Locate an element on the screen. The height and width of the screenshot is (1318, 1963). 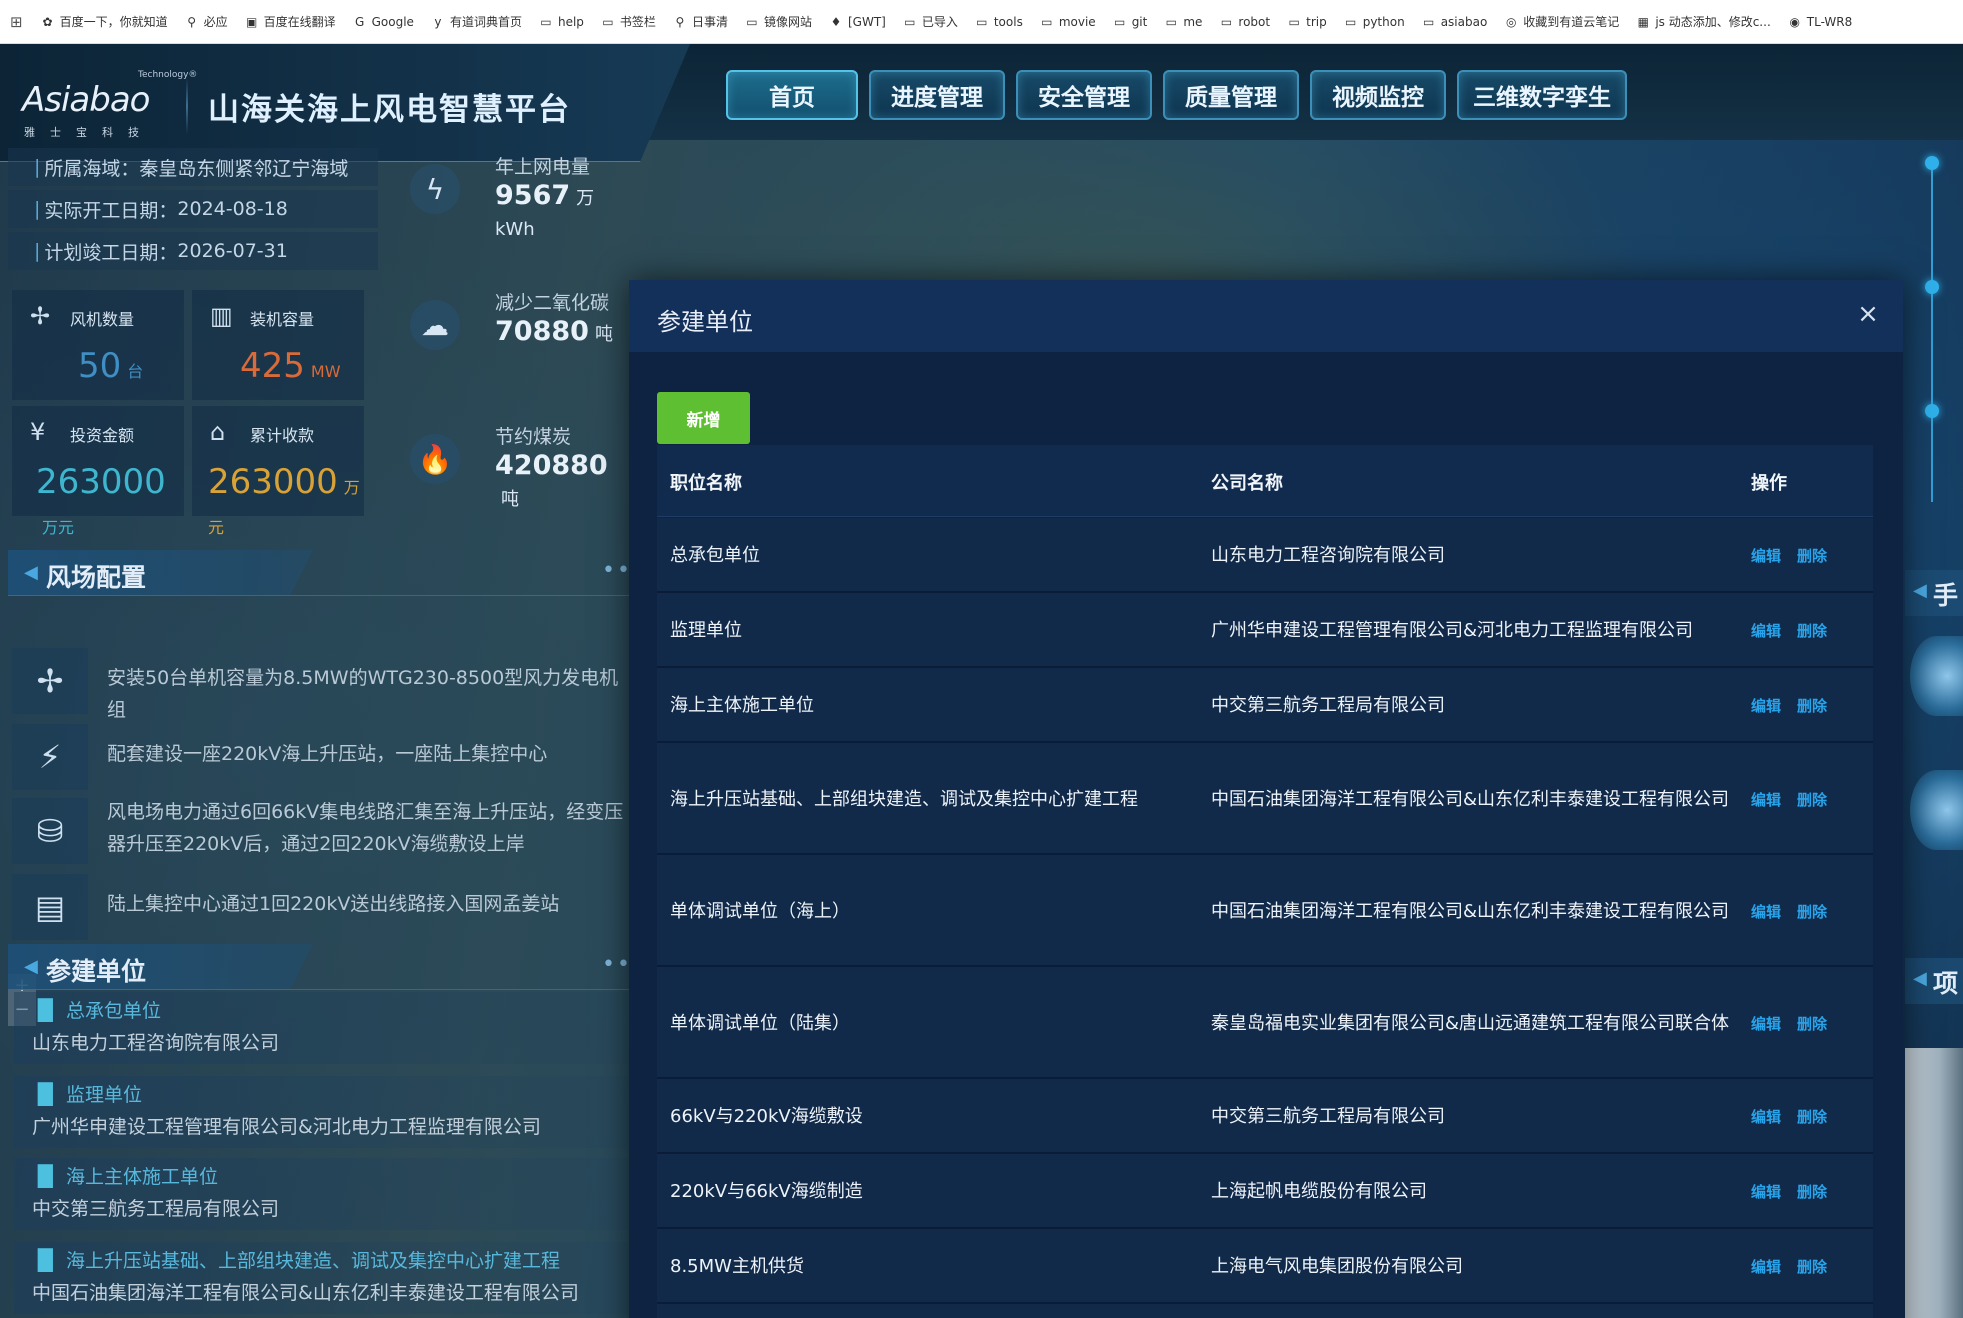
table-row: 8.5MW主机供货 上海电气风电集团股份有限公司 编辑 删除 is located at coordinates (1265, 1266).